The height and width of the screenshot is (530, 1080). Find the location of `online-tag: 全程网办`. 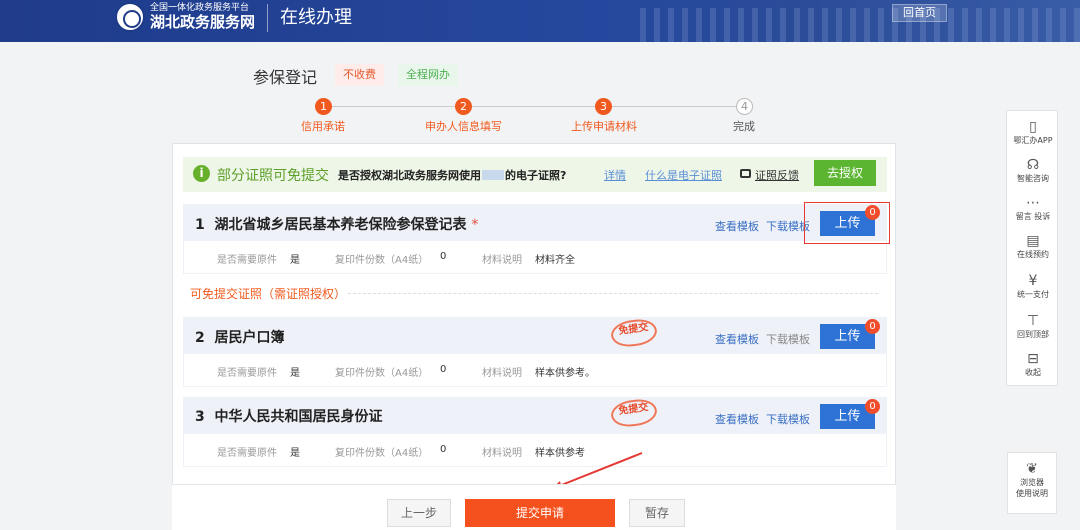

online-tag: 全程网办 is located at coordinates (428, 75).